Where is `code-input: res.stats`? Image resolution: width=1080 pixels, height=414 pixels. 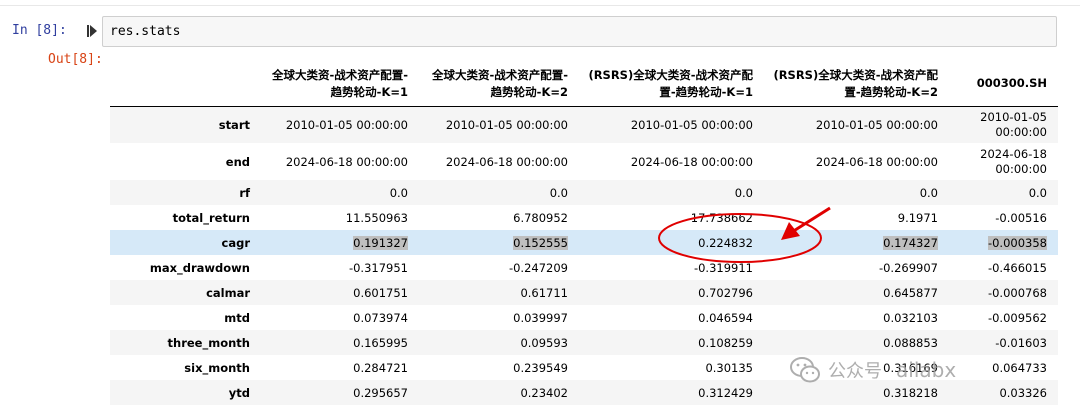 code-input: res.stats is located at coordinates (579, 31).